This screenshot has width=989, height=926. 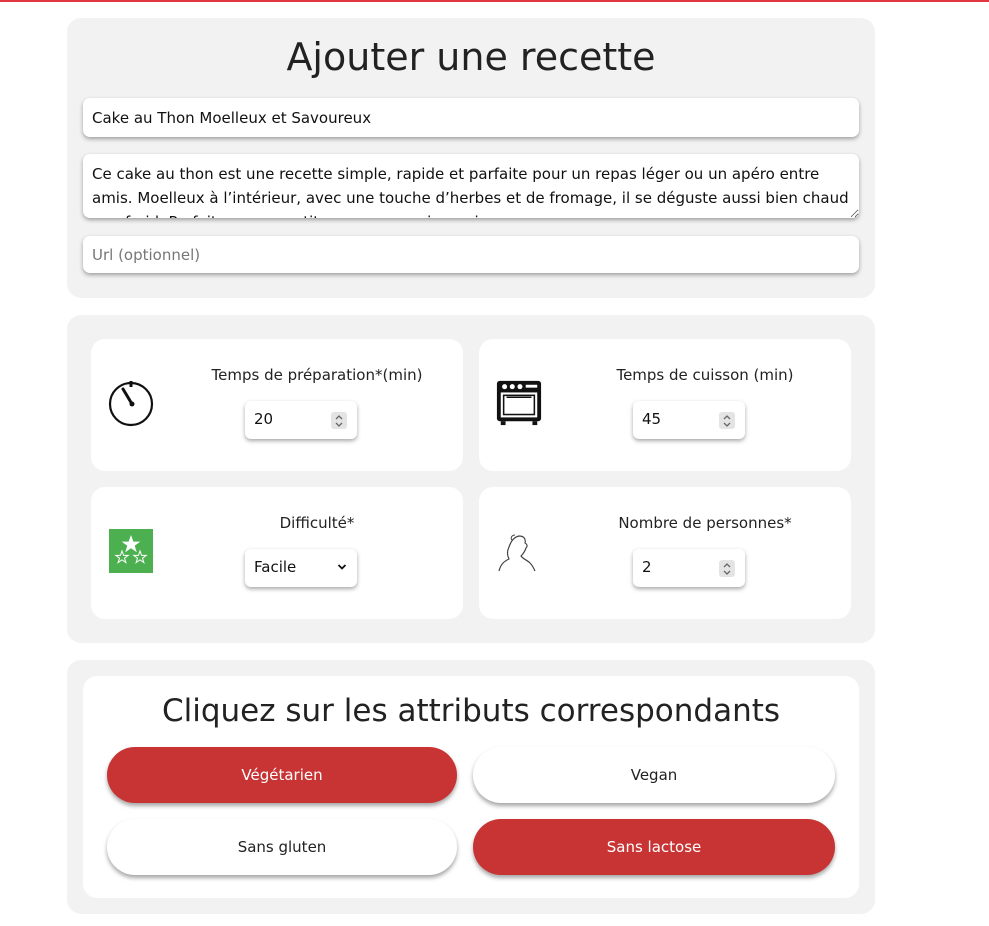 What do you see at coordinates (131, 403) in the screenshot?
I see `timer-icon` at bounding box center [131, 403].